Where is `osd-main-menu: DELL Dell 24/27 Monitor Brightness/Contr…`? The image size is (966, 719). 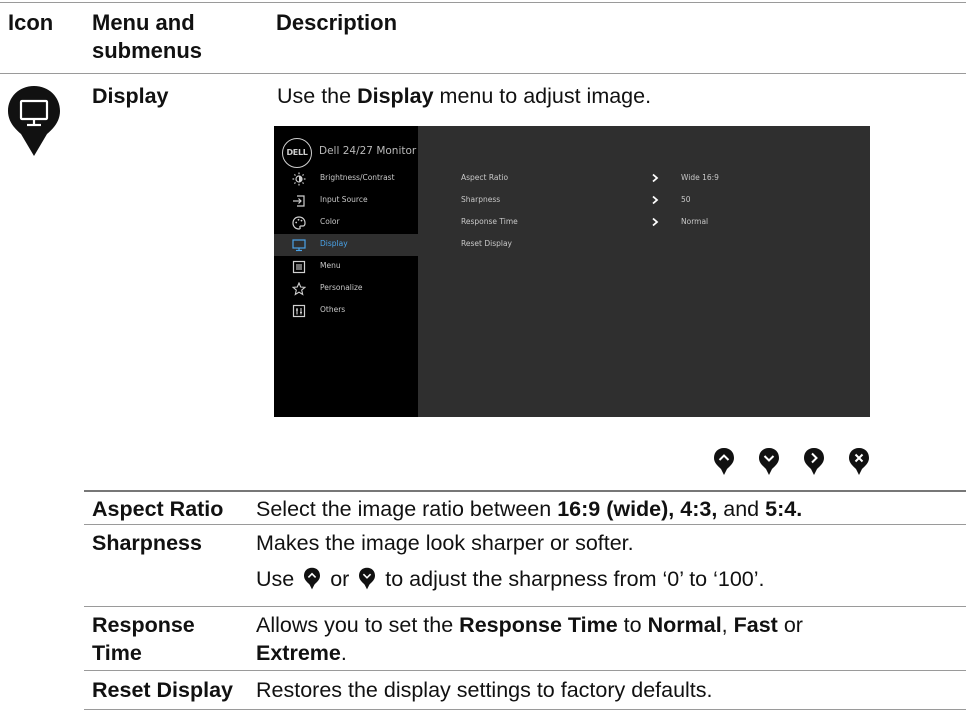 osd-main-menu: DELL Dell 24/27 Monitor Brightness/Contr… is located at coordinates (346, 271).